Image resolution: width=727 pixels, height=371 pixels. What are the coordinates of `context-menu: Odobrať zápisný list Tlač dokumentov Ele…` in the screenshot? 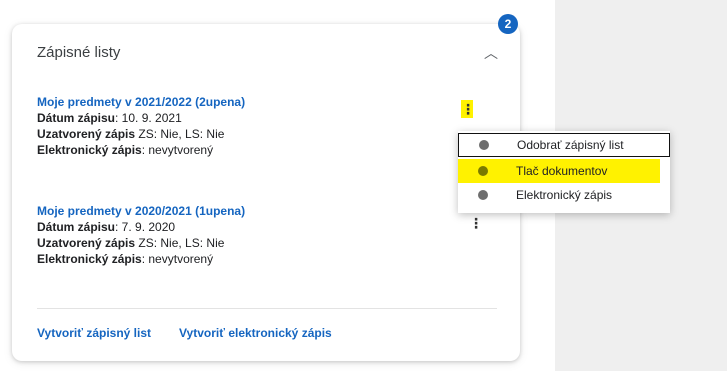 It's located at (564, 172).